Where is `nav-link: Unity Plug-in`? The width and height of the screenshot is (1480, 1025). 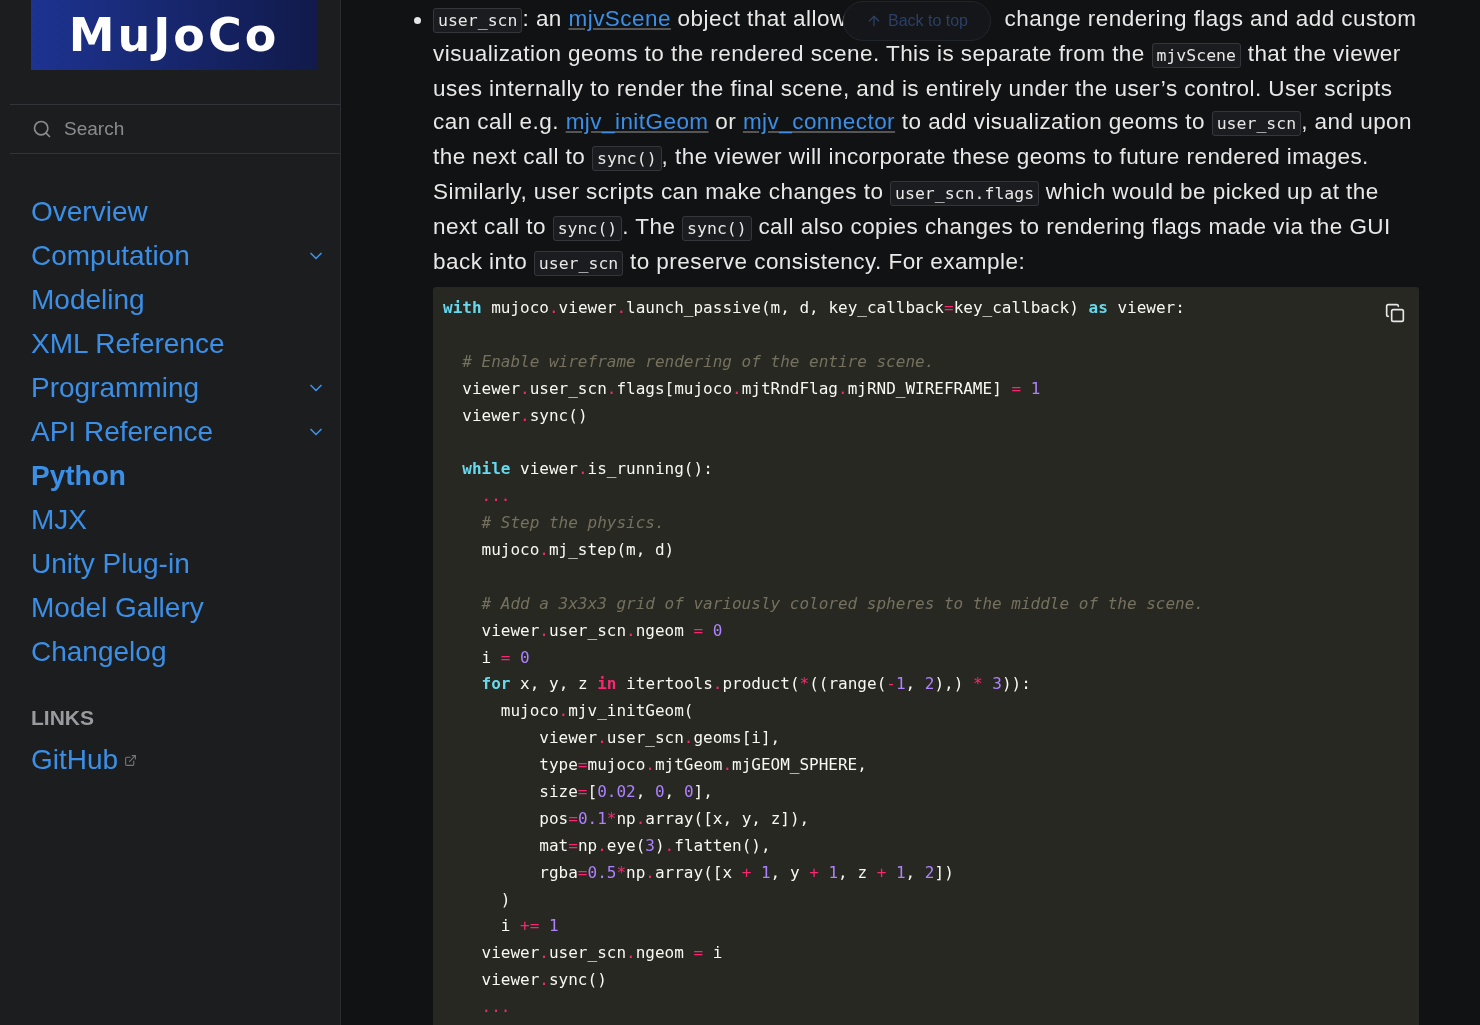 nav-link: Unity Plug-in is located at coordinates (185, 564).